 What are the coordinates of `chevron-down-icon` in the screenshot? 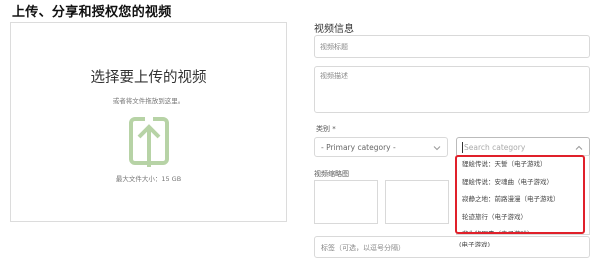 It's located at (437, 148).